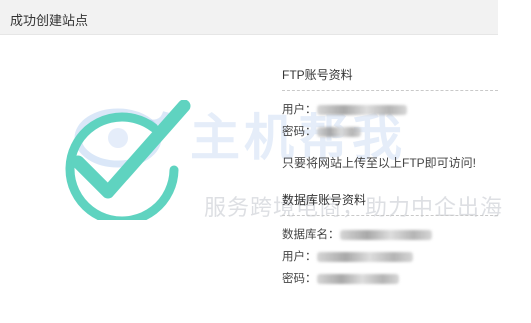  I want to click on db-name-row: 数据库名：, so click(390, 235).